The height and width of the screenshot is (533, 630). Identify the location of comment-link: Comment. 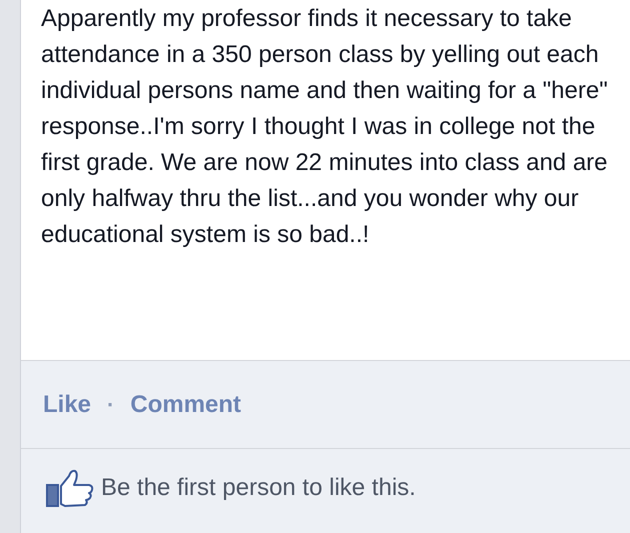
(186, 404).